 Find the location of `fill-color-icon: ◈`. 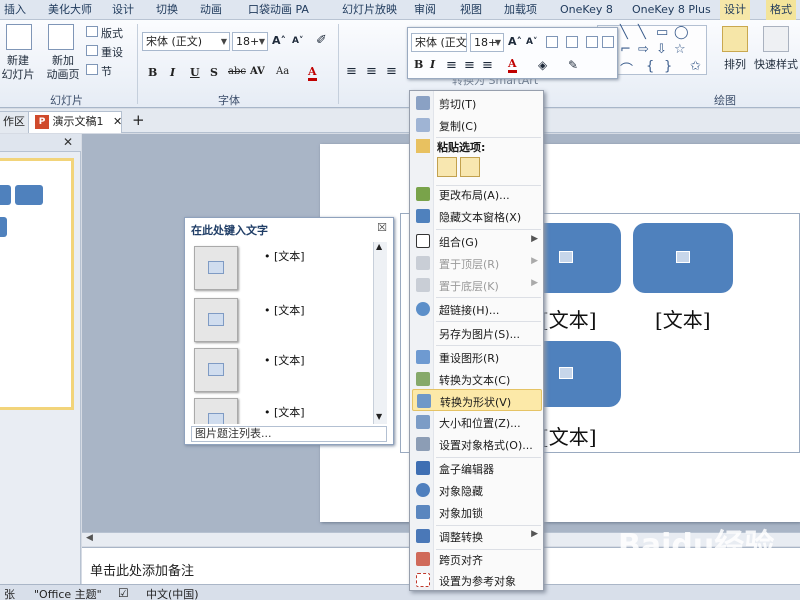

fill-color-icon: ◈ is located at coordinates (542, 65).